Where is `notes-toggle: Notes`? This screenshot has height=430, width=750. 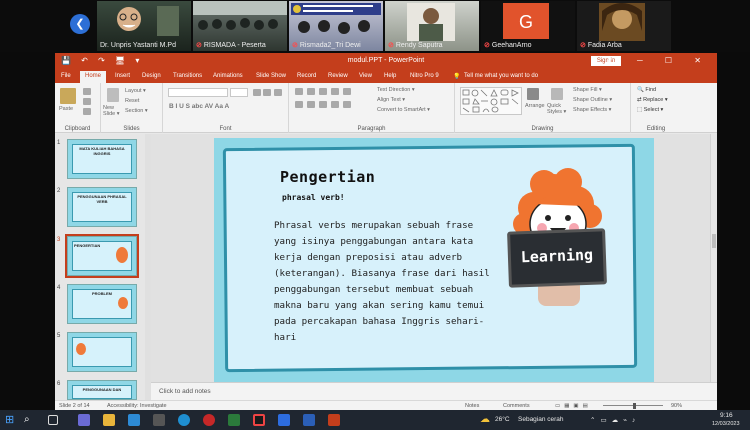 notes-toggle: Notes is located at coordinates (472, 406).